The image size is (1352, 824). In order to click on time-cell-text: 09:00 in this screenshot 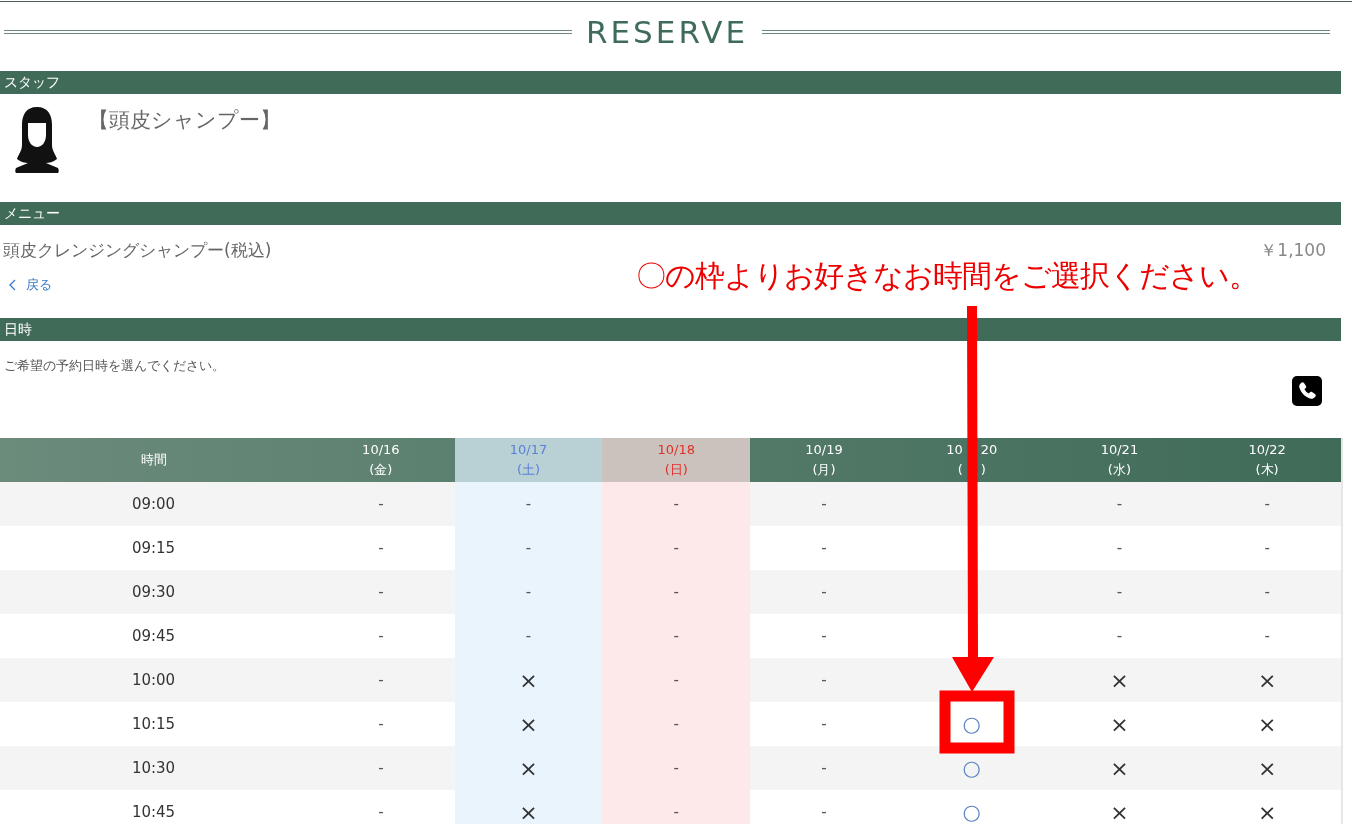, I will do `click(153, 504)`.